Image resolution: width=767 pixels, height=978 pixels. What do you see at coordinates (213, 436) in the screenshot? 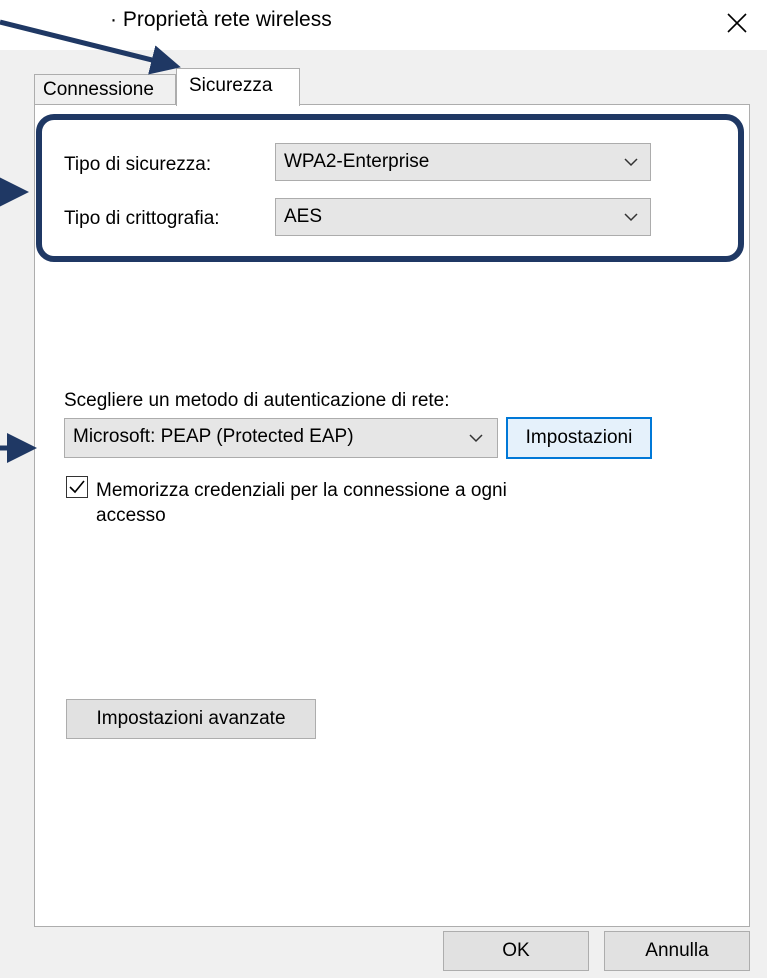
I see `auth-method-value: Microsoft: PEAP (Protected EAP)` at bounding box center [213, 436].